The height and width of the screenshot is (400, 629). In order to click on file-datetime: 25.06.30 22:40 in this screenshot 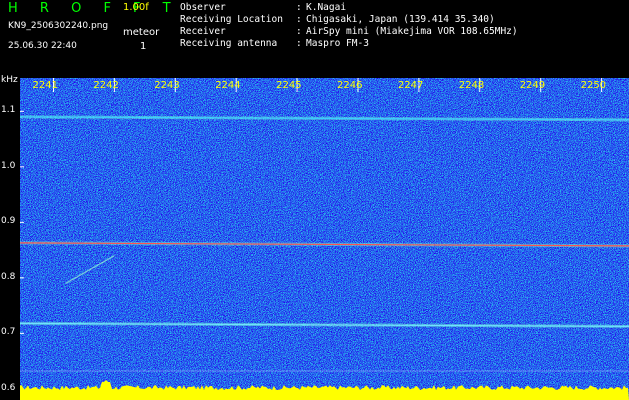, I will do `click(42, 46)`.